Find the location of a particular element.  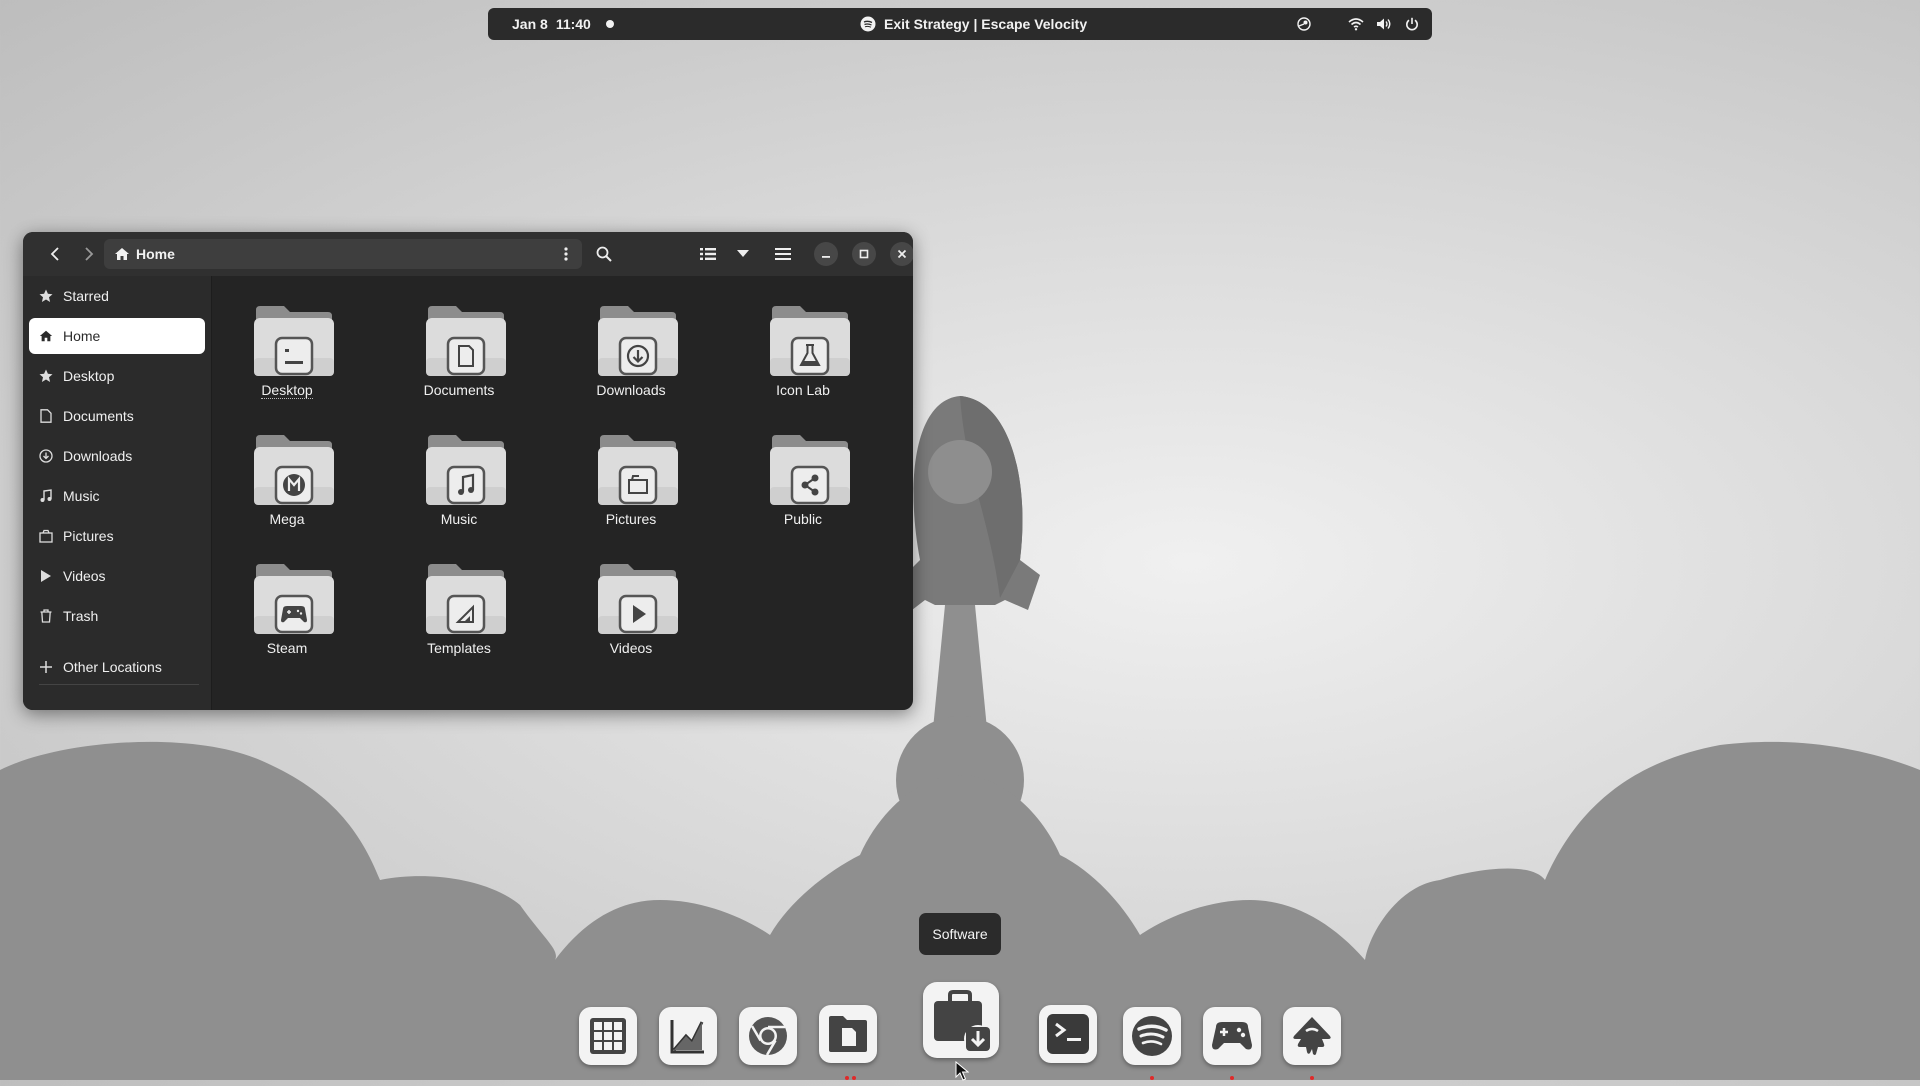

template-folder-icon is located at coordinates (466, 599).